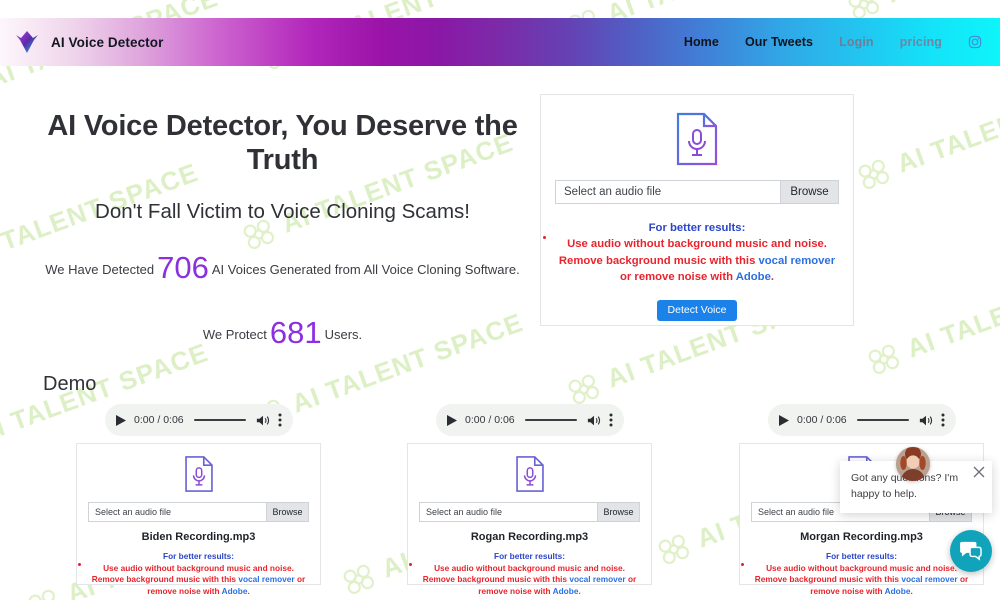  Describe the element at coordinates (183, 267) in the screenshot. I see `stat-detected-number: 706` at that location.